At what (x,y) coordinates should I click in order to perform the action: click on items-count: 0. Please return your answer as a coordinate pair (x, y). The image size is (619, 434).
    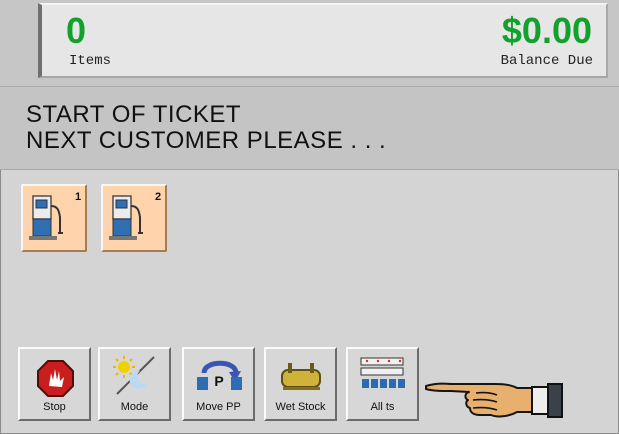
    Looking at the image, I should click on (76, 30).